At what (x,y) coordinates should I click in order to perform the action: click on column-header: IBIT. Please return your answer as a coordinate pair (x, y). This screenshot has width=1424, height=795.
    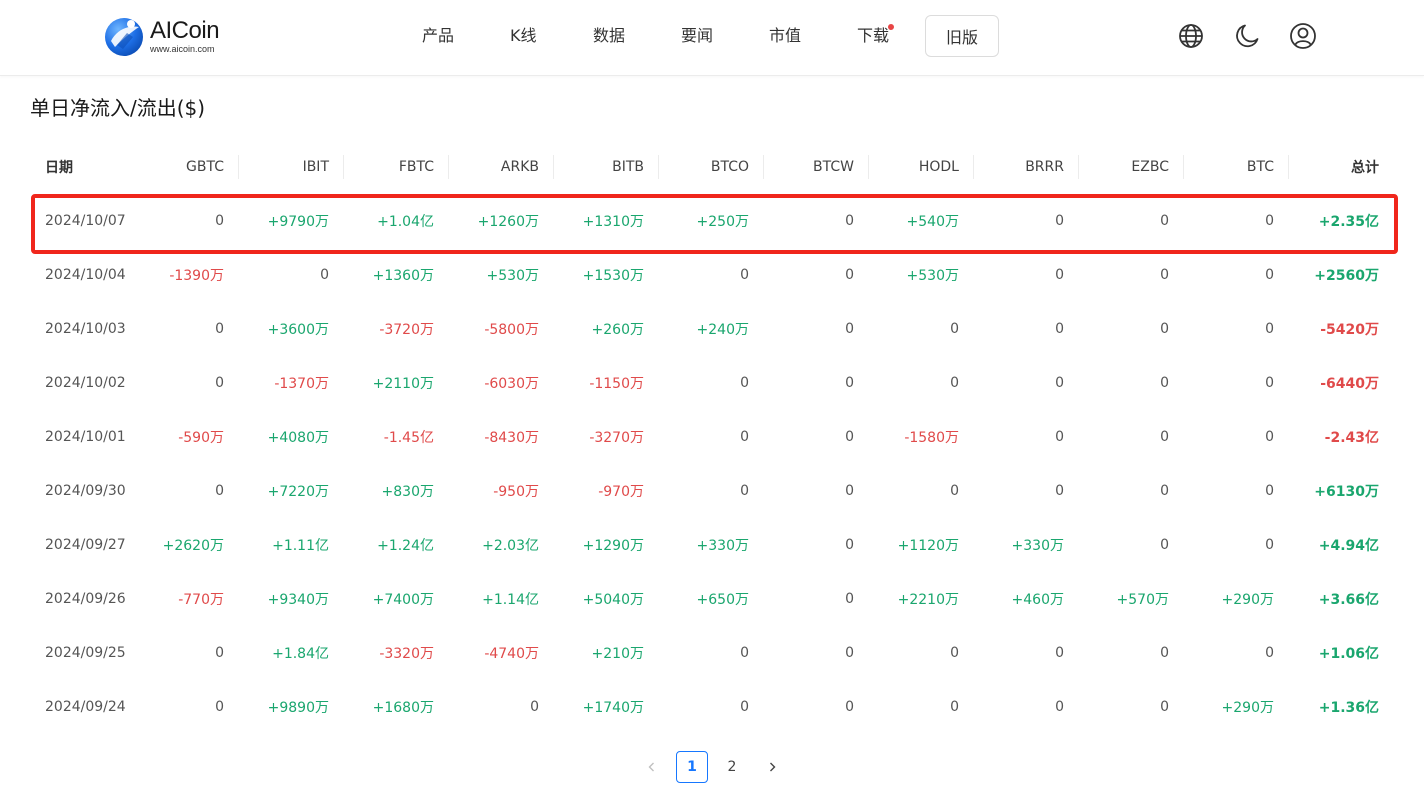
    Looking at the image, I should click on (291, 167).